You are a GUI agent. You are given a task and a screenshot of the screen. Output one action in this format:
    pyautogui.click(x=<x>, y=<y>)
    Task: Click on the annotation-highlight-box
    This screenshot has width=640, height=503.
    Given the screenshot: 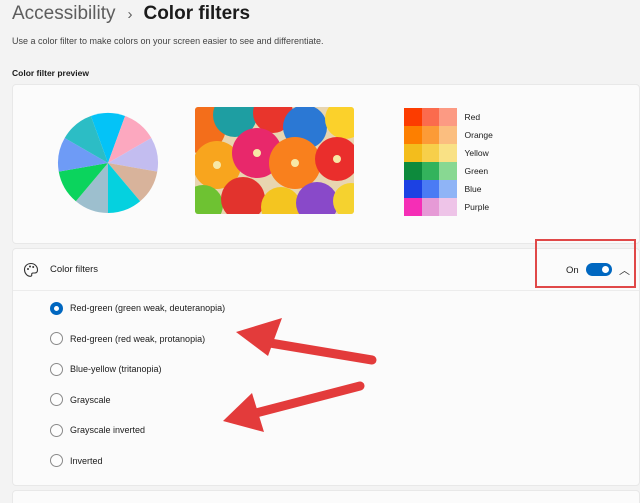 What is the action you would take?
    pyautogui.click(x=585, y=263)
    